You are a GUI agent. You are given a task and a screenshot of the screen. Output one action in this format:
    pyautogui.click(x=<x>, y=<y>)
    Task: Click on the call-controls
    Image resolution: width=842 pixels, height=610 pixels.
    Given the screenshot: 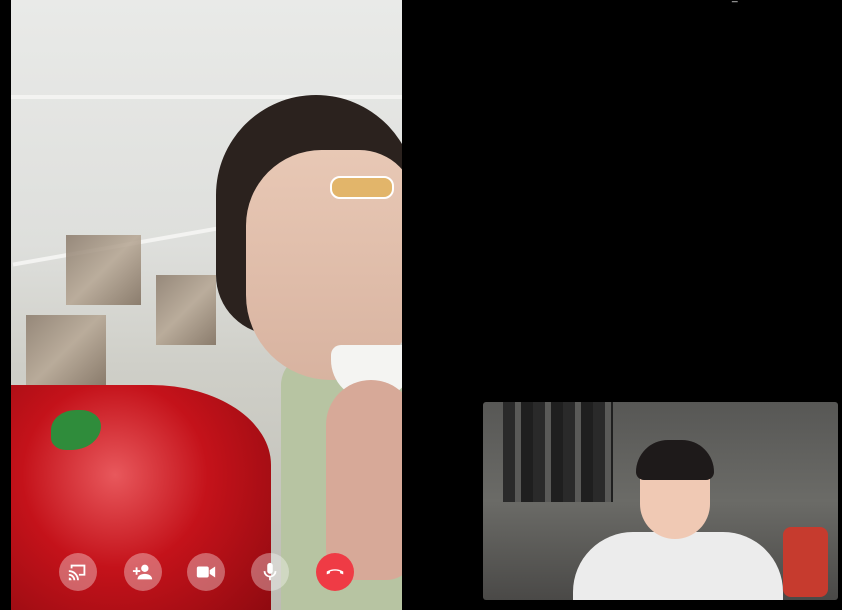 What is the action you would take?
    pyautogui.click(x=206, y=572)
    